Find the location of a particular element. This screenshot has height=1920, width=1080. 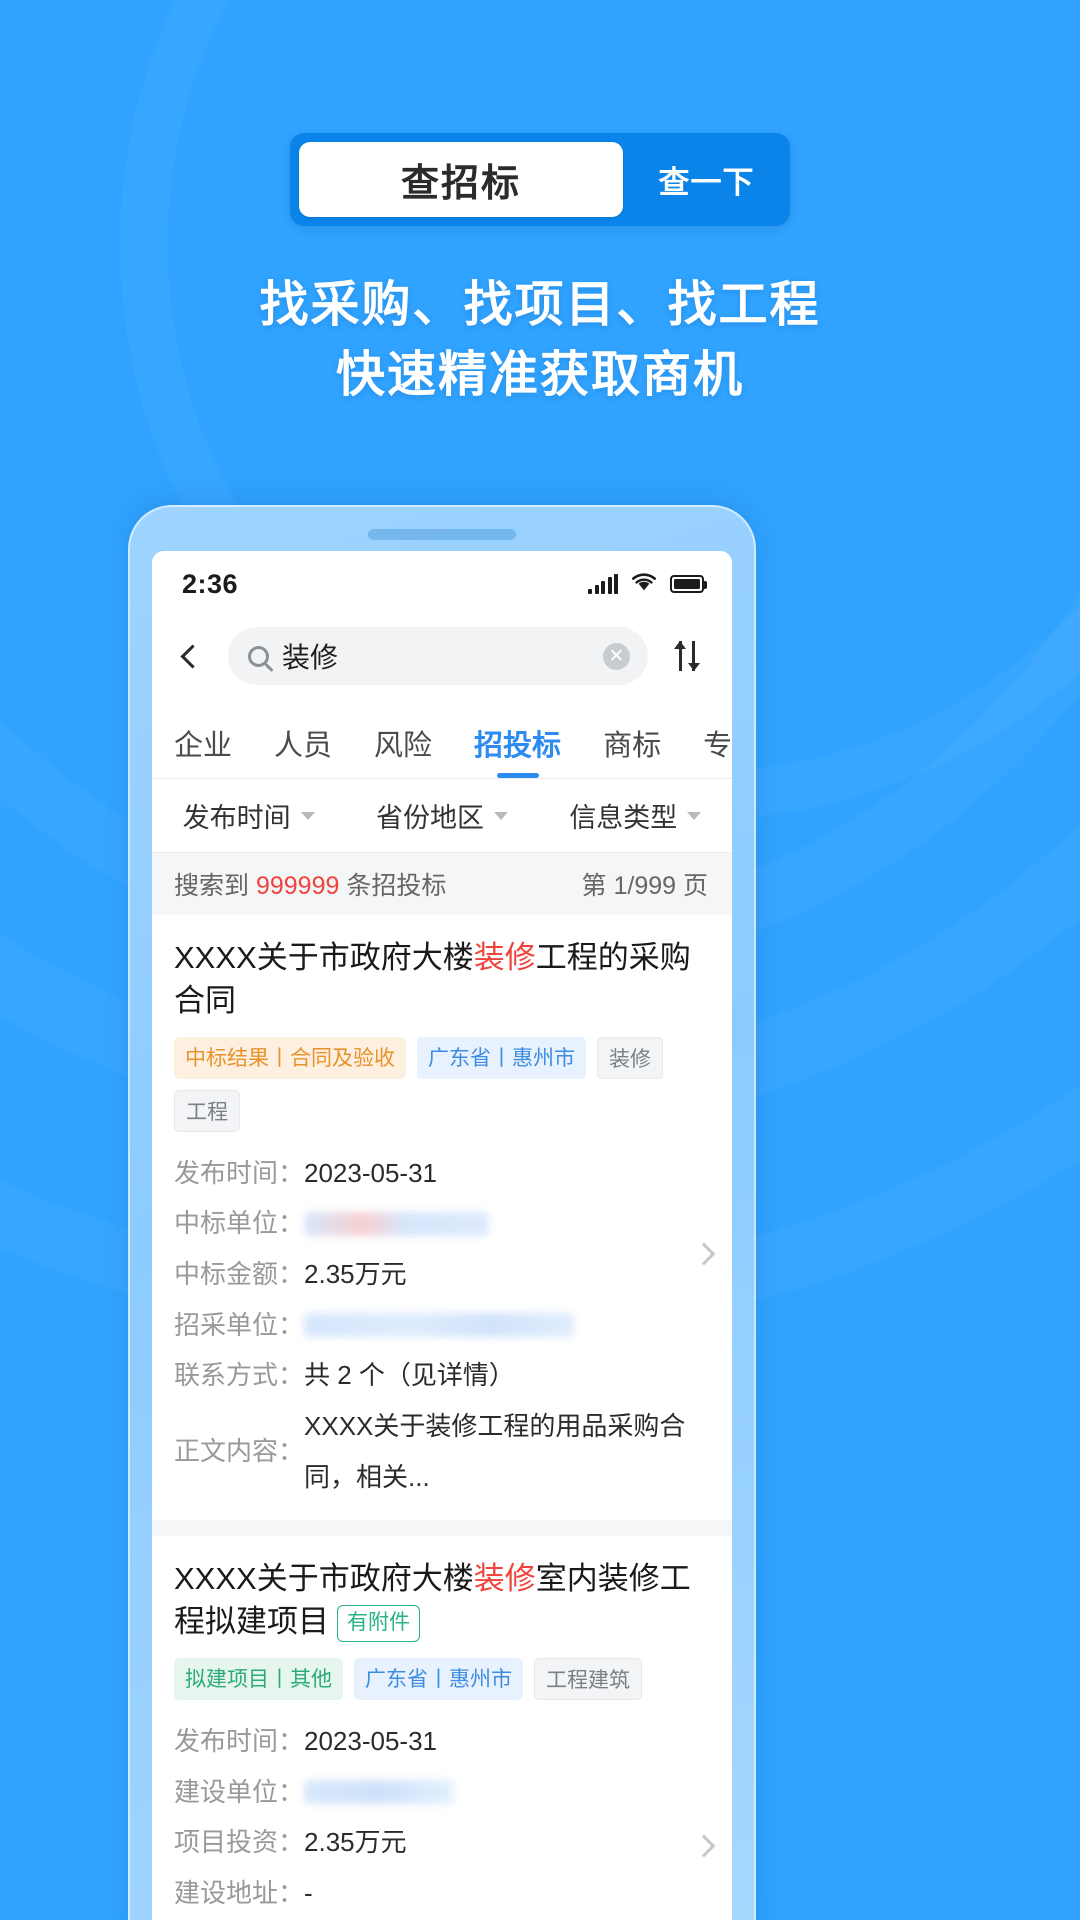

status-bar: 2:36 is located at coordinates (442, 584).